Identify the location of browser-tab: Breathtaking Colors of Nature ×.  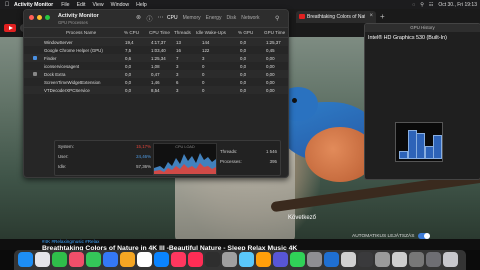
(336, 17).